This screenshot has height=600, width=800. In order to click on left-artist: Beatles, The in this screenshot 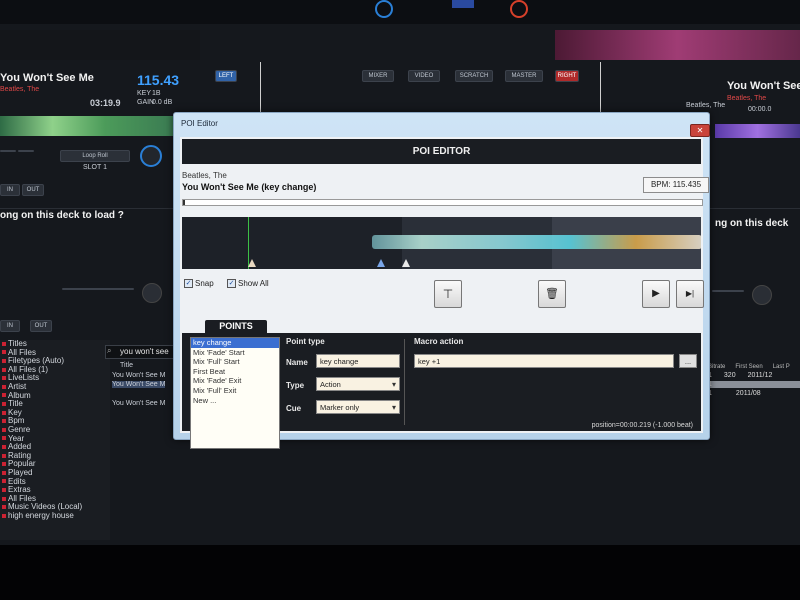, I will do `click(20, 89)`.